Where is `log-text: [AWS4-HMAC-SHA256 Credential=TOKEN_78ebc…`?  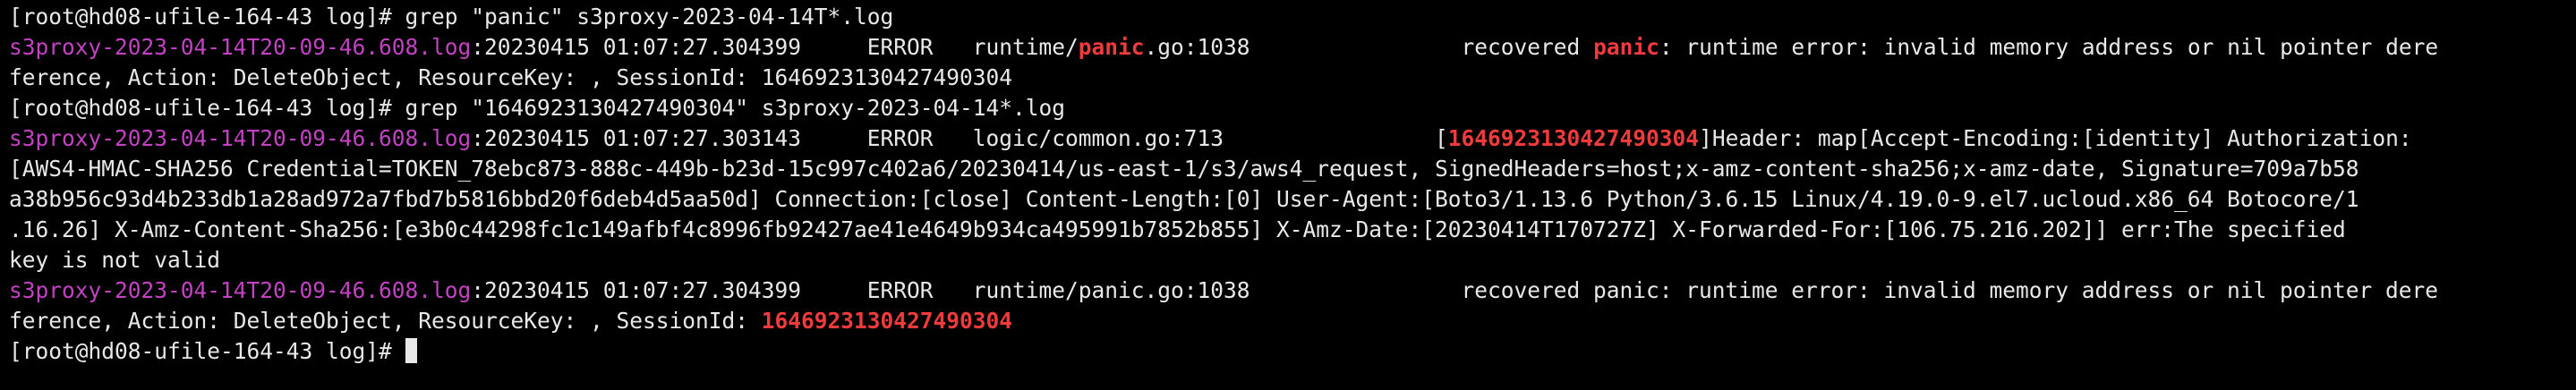 log-text: [AWS4-HMAC-SHA256 Credential=TOKEN_78ebc… is located at coordinates (1184, 169).